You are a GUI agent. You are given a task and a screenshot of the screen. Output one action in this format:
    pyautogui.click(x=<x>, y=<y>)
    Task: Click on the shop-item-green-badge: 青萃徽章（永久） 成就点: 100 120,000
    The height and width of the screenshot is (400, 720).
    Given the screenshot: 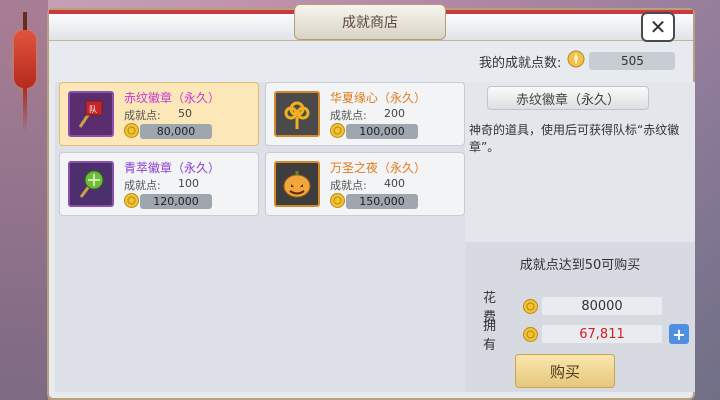 What is the action you would take?
    pyautogui.click(x=159, y=184)
    